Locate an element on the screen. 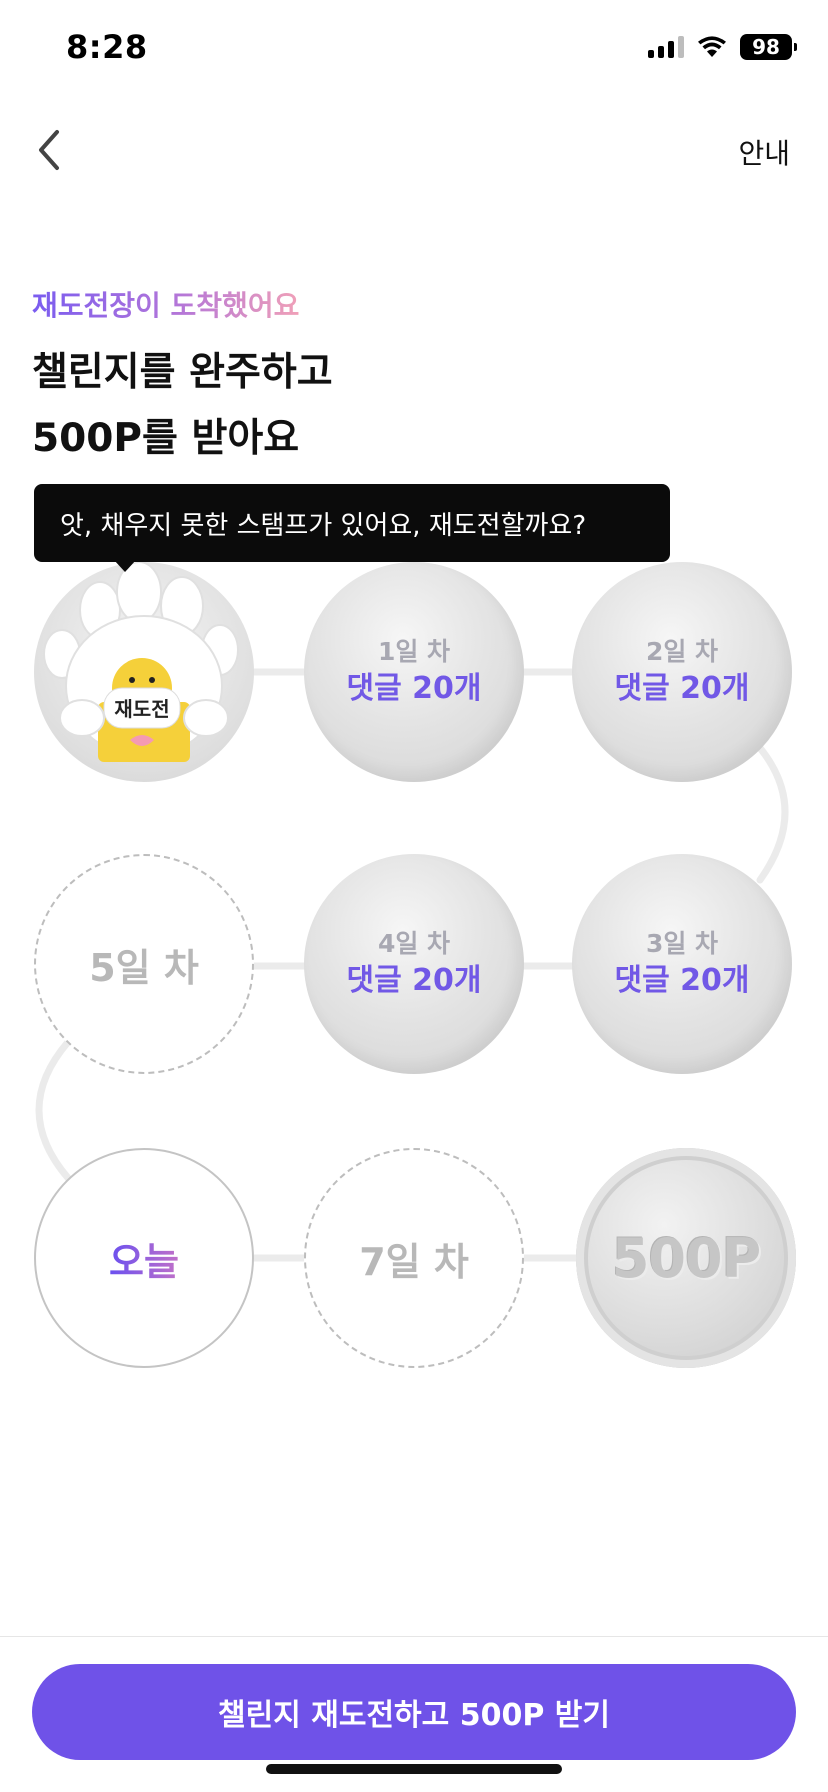 The image size is (828, 1792). retry-challenge-label: 챌린지 재도전하고 500P 받기 is located at coordinates (414, 1715).